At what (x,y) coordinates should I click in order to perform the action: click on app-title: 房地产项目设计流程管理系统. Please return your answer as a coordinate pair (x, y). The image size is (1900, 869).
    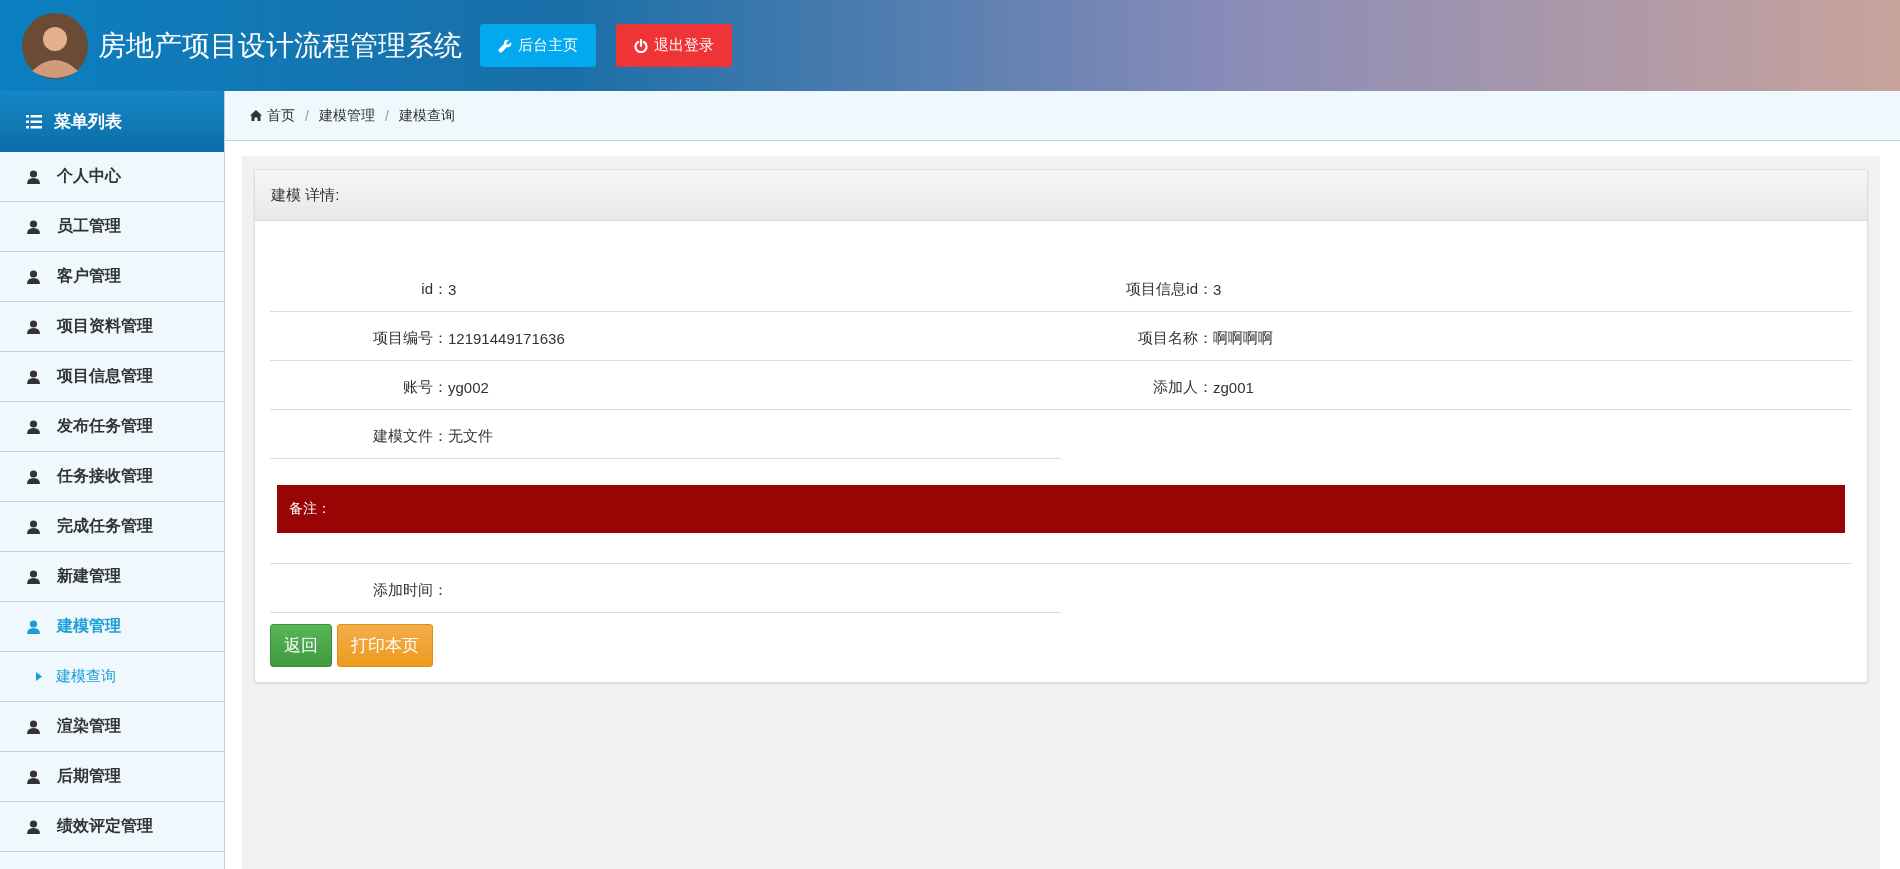
    Looking at the image, I should click on (280, 45).